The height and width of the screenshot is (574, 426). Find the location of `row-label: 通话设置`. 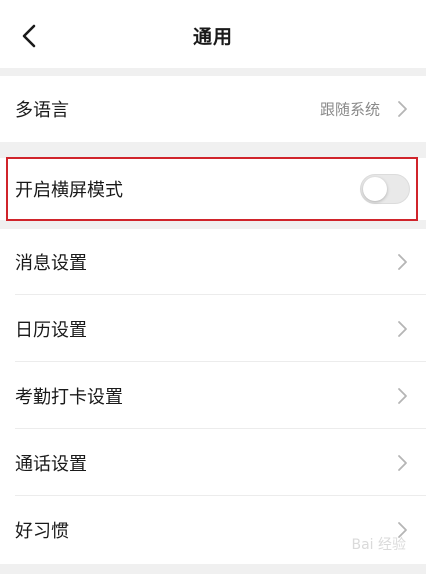

row-label: 通话设置 is located at coordinates (51, 464).